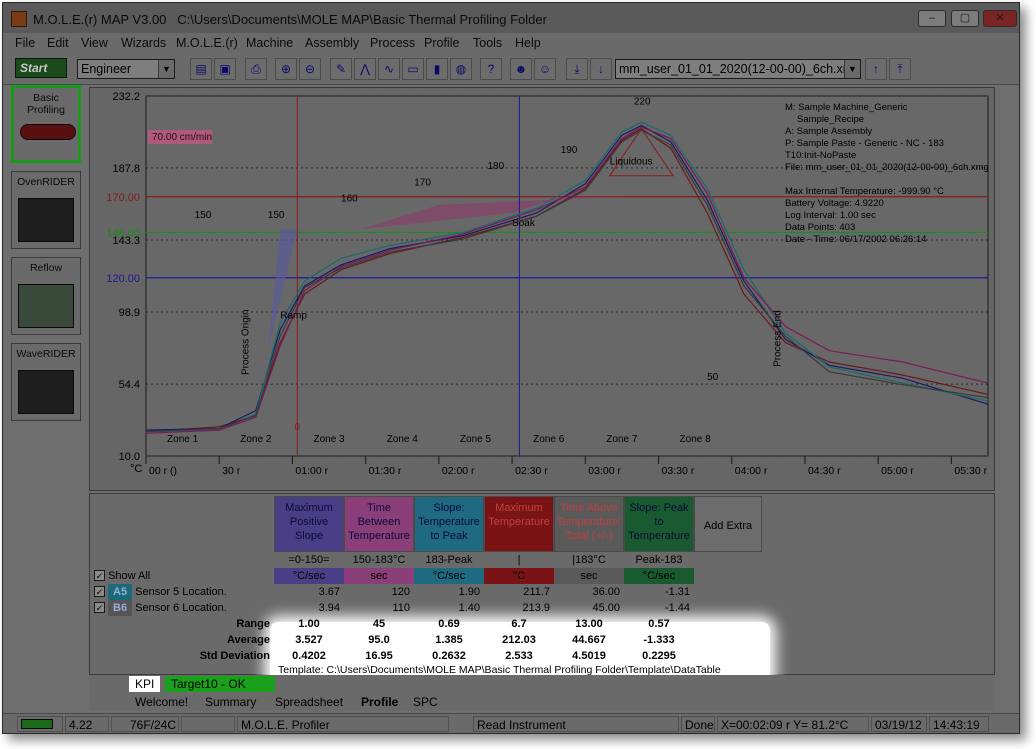 The width and height of the screenshot is (1036, 749). Describe the element at coordinates (425, 702) in the screenshot. I see `tab-spc: SPC` at that location.